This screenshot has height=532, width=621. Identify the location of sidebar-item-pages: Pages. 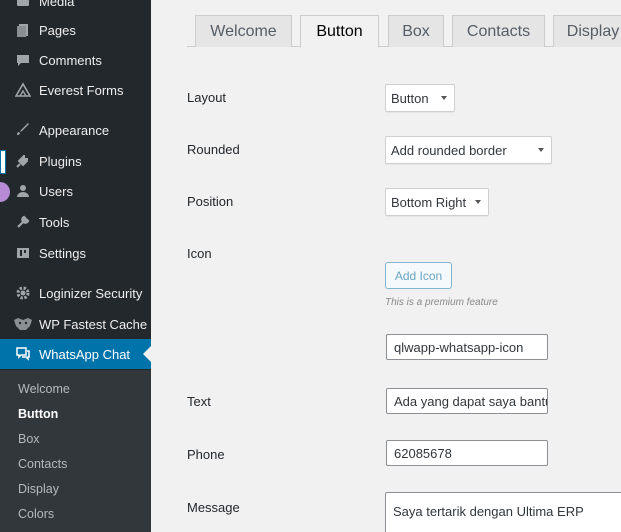
(75, 30).